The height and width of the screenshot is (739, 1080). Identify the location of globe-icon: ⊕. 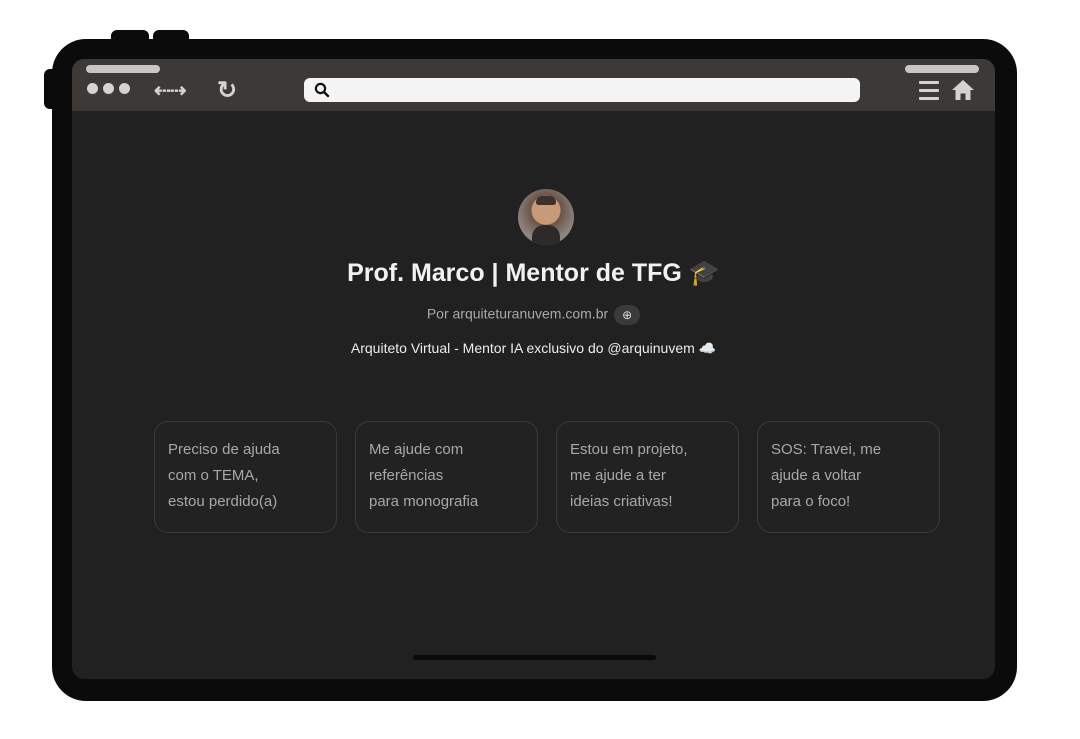
(627, 315).